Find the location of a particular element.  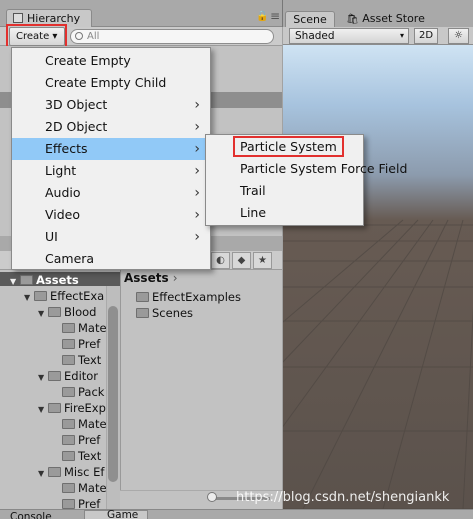

search-by-label-icon: ◆ is located at coordinates (241, 260).